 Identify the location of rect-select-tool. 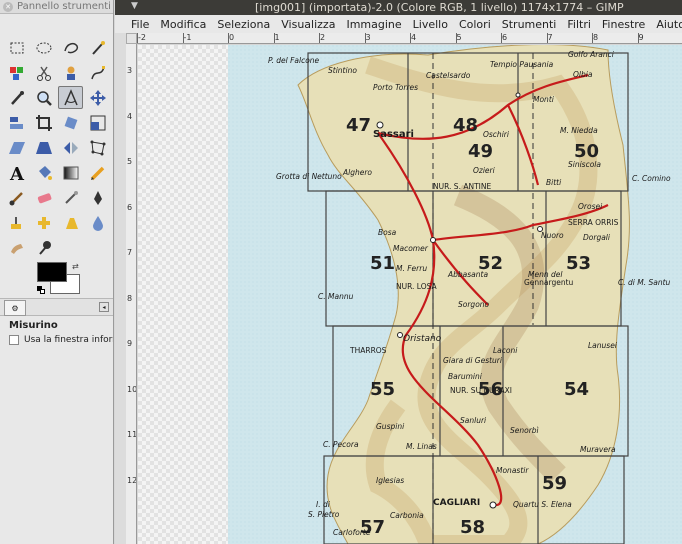
(16, 47).